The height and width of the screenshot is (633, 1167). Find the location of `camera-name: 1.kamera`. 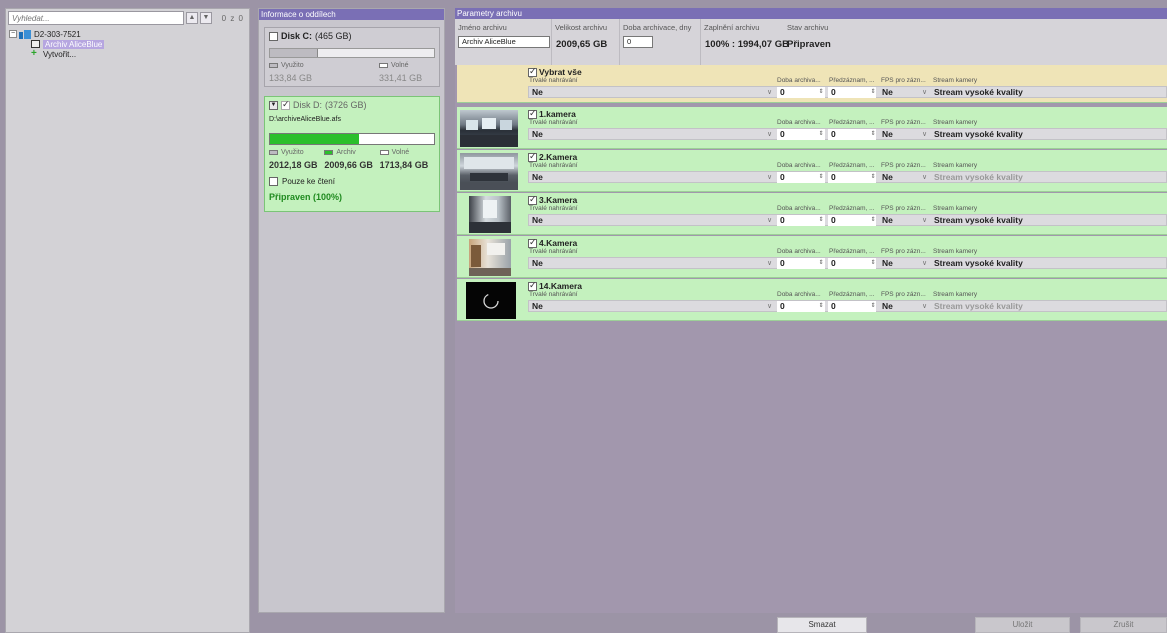

camera-name: 1.kamera is located at coordinates (557, 114).